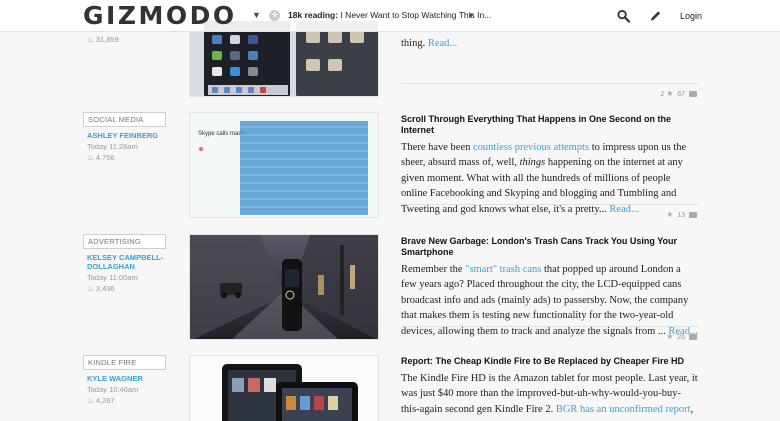  Describe the element at coordinates (531, 147) in the screenshot. I see `inline-link: countless previous attempts` at that location.